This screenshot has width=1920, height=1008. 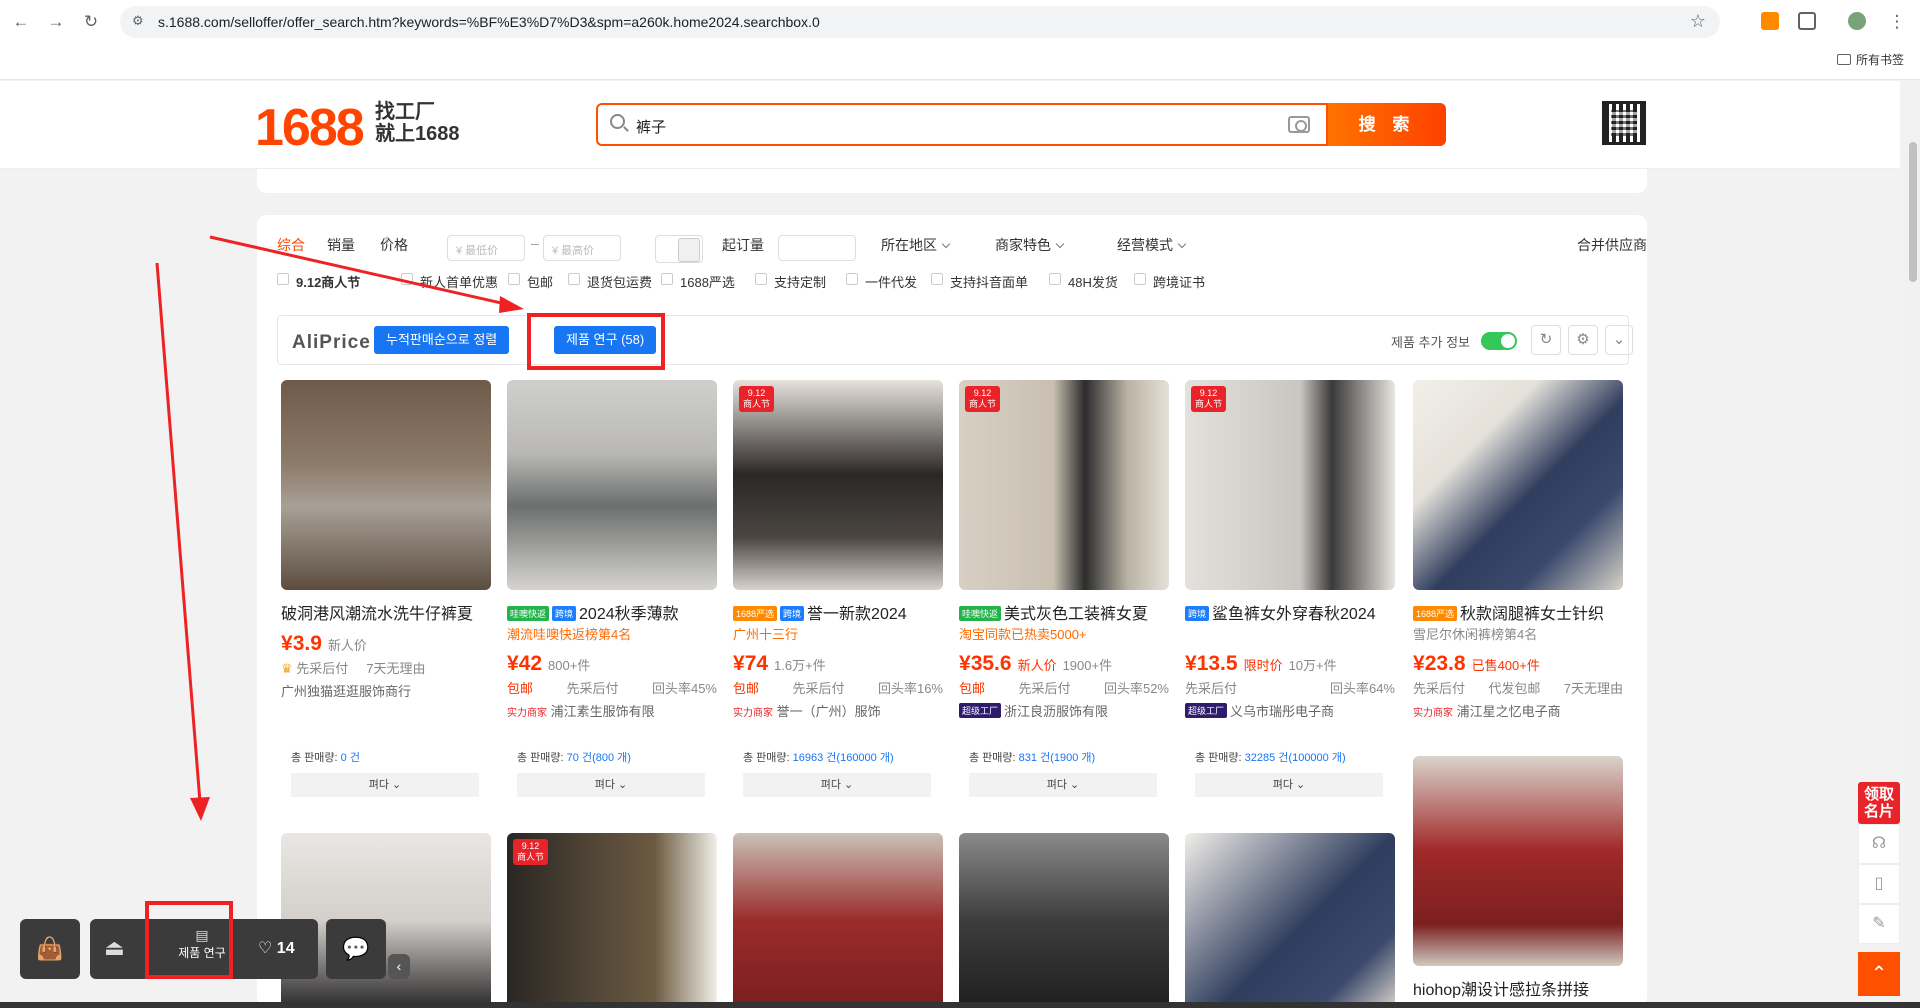 I want to click on arrow-to-research-button, so click(x=360, y=271).